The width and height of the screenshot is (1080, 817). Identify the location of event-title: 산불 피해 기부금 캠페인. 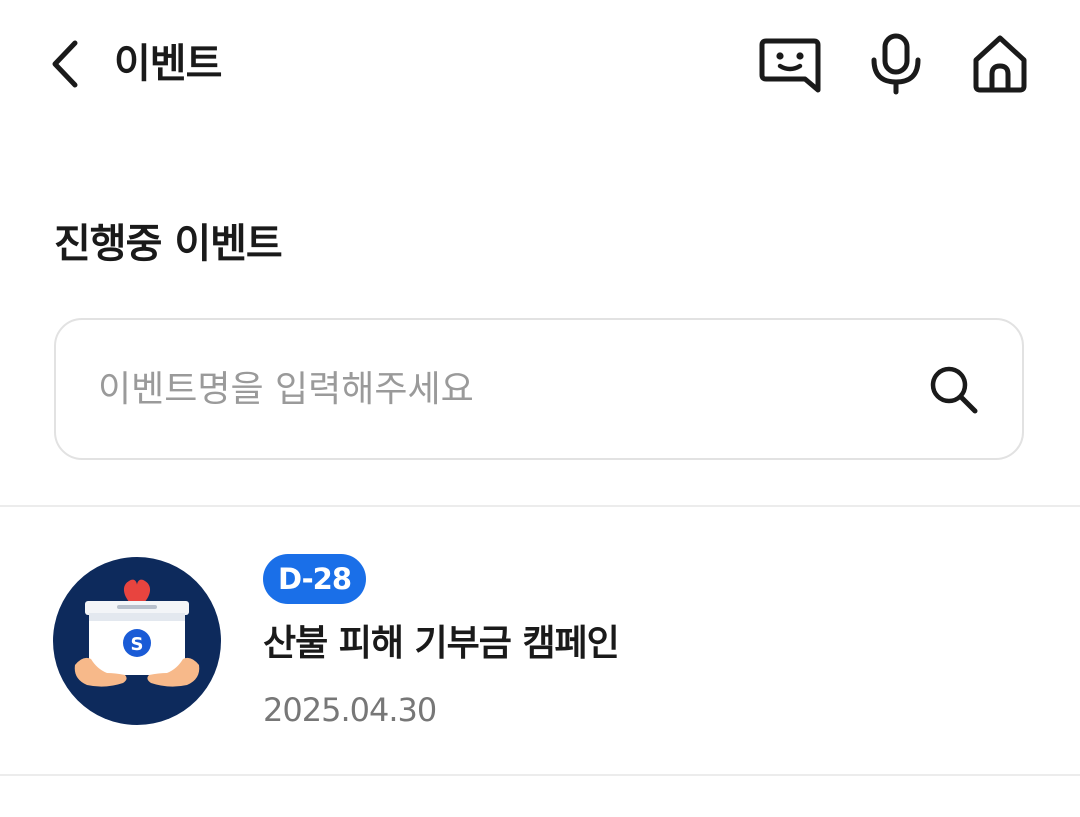
(441, 643).